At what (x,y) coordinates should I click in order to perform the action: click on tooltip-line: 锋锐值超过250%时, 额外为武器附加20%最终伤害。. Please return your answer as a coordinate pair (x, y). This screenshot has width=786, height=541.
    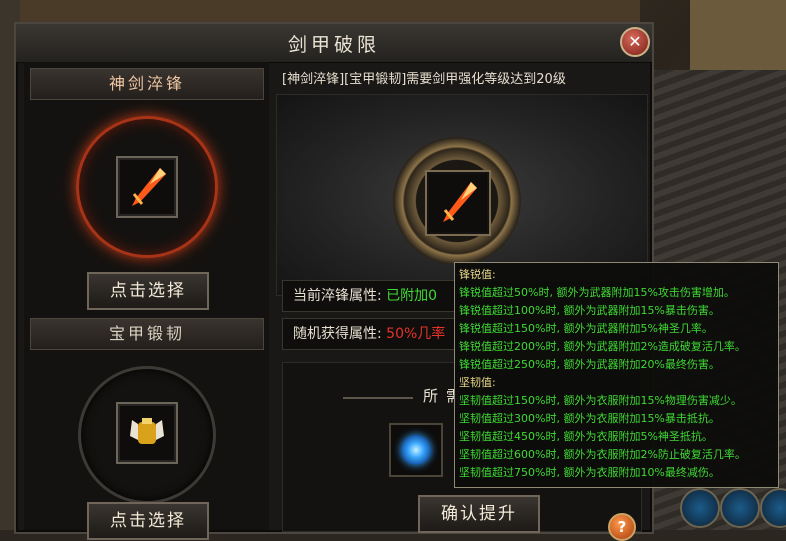
    Looking at the image, I should click on (589, 364).